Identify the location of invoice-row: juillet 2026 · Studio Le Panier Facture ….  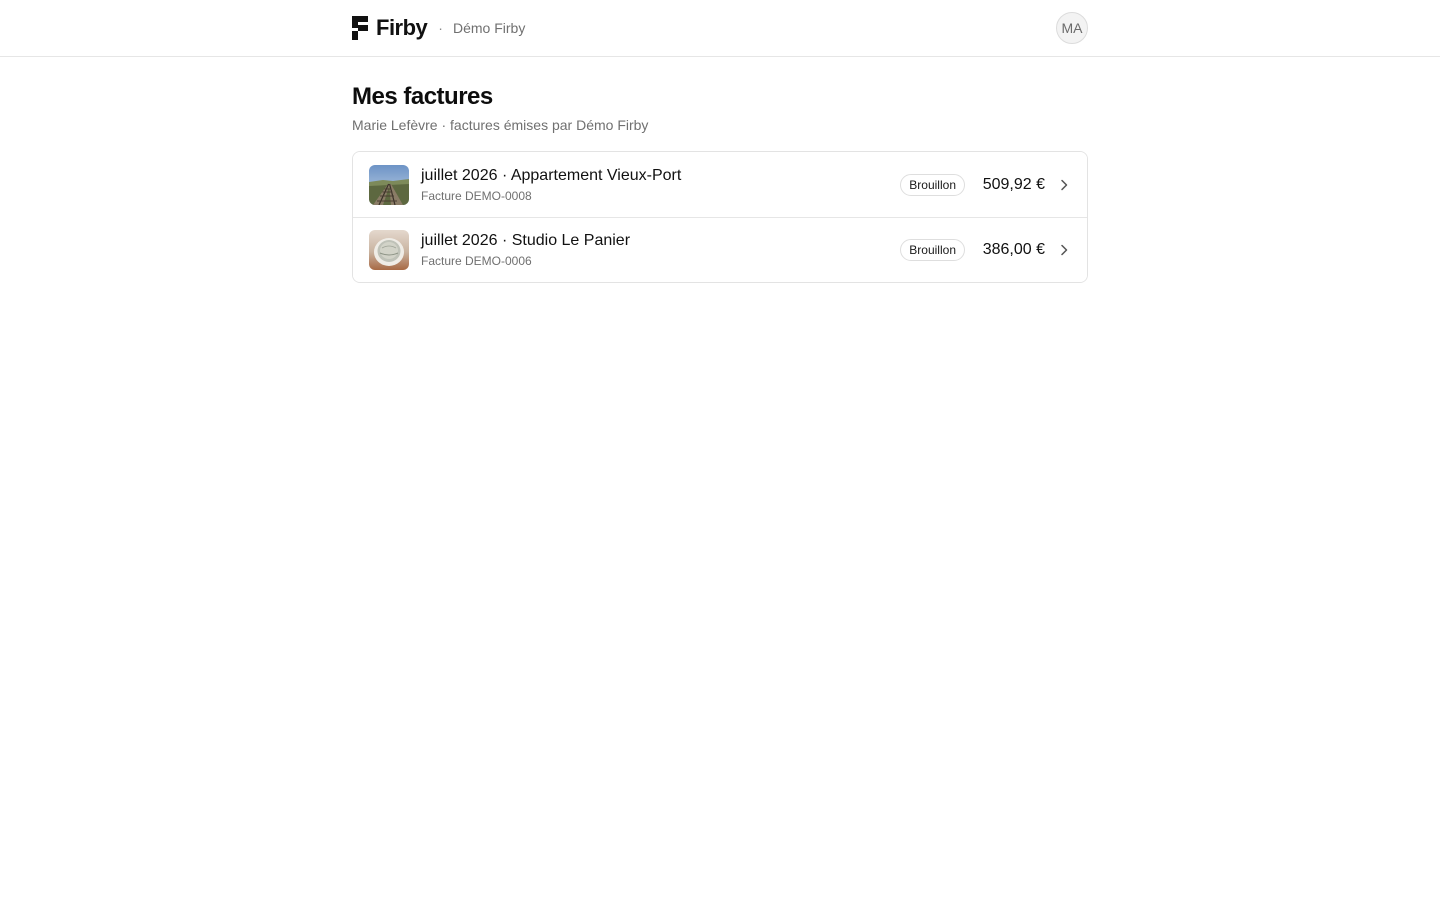
(720, 249).